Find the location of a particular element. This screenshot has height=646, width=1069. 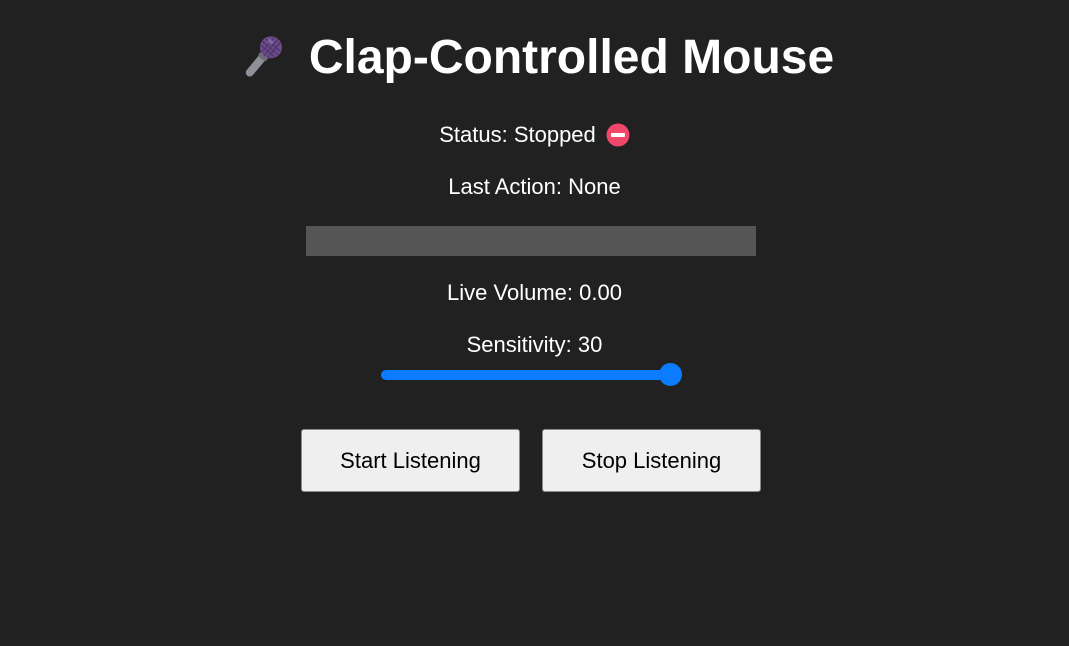

no-entry-icon is located at coordinates (618, 135).